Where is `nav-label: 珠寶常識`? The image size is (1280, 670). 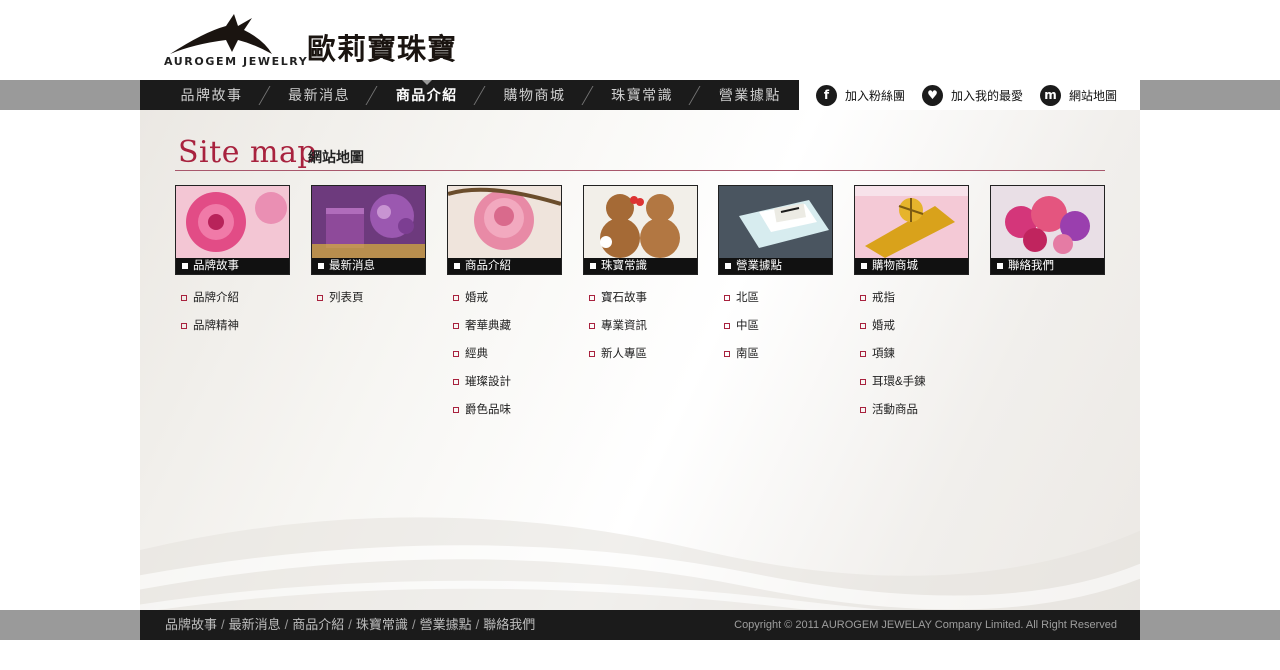 nav-label: 珠寶常識 is located at coordinates (642, 95).